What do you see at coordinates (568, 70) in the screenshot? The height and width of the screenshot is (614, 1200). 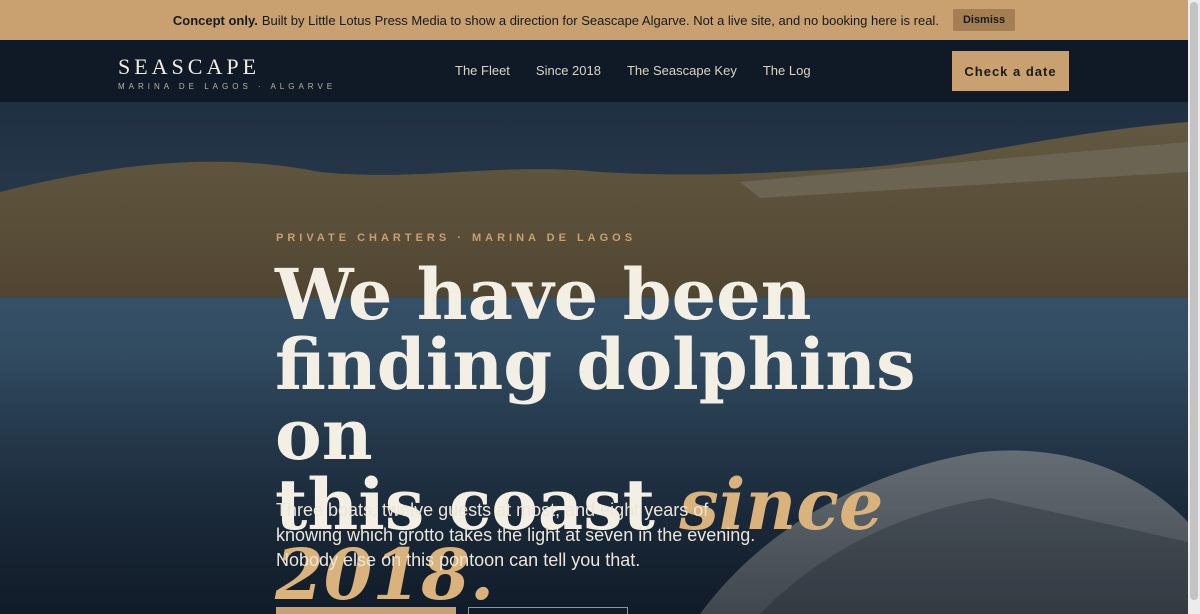 I see `nav-link-since-2018: Since 2018` at bounding box center [568, 70].